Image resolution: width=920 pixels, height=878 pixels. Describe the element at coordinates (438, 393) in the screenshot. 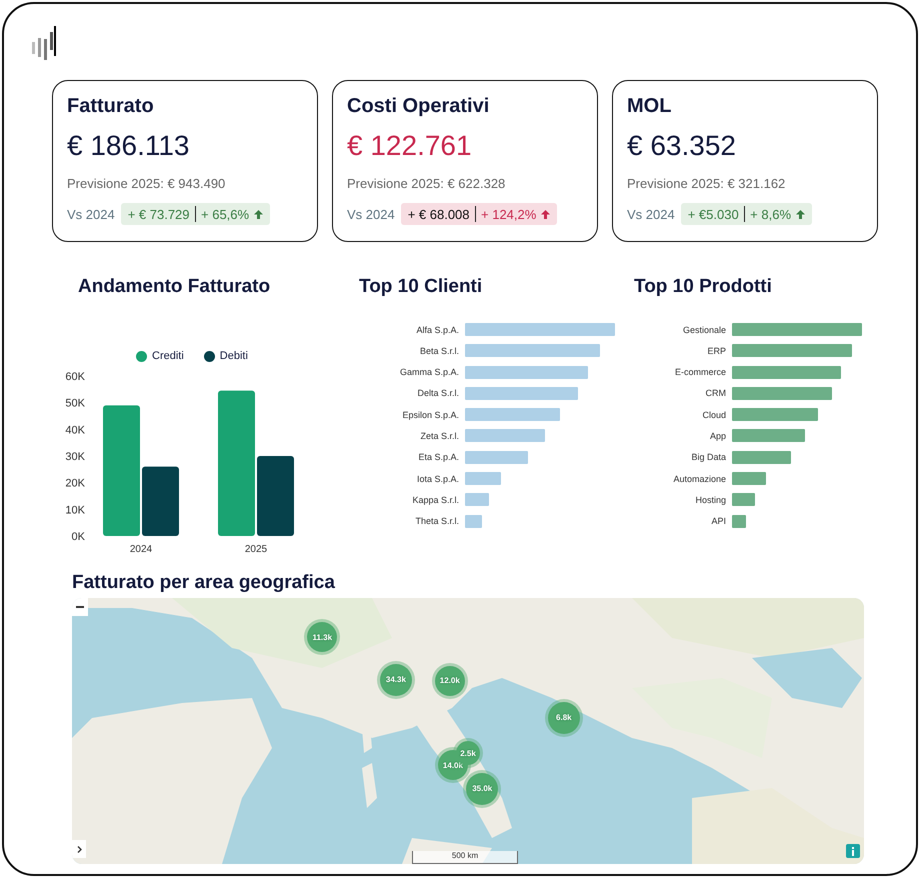

I see `bar-label: Delta S.r.l.` at that location.